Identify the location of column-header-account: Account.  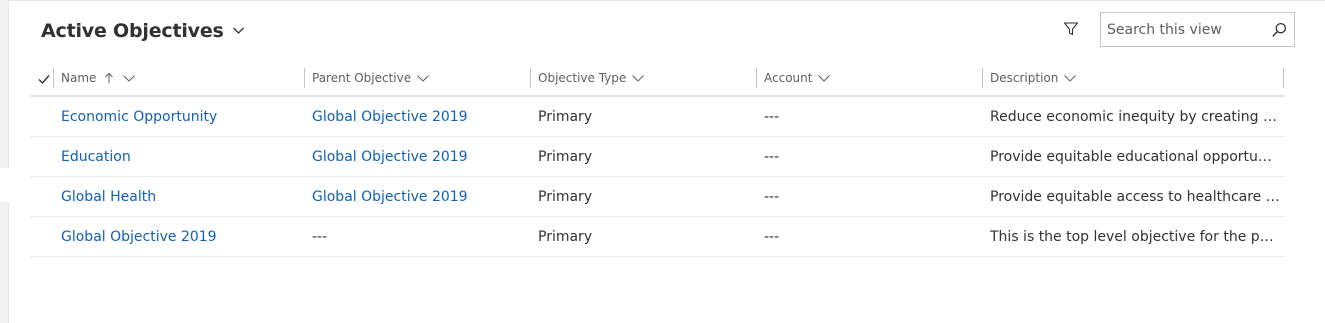
(797, 77).